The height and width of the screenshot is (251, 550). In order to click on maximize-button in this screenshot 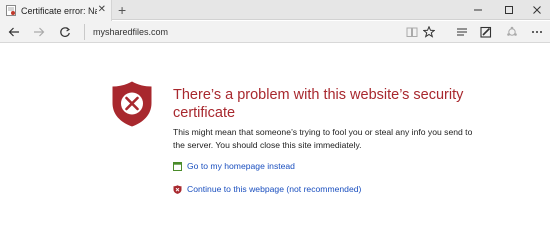, I will do `click(509, 10)`.